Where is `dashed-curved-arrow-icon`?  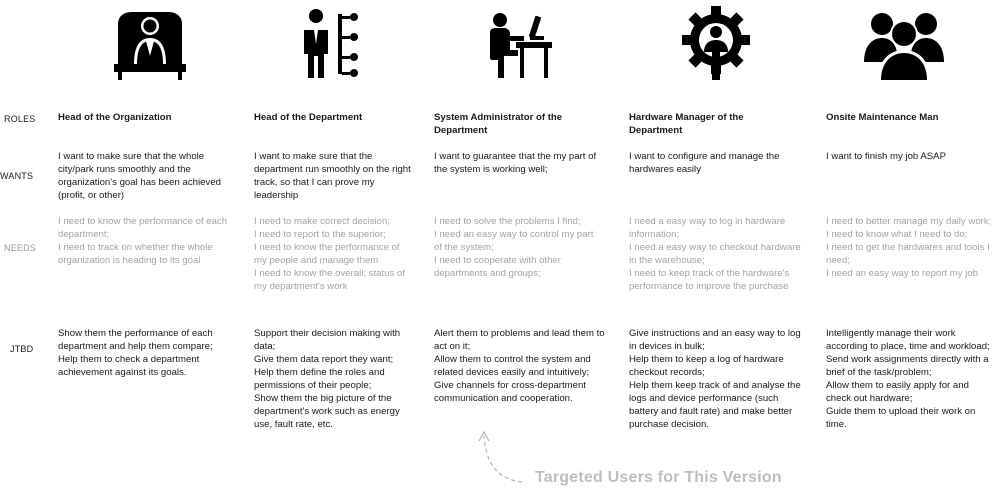
dashed-curved-arrow-icon is located at coordinates (502, 458).